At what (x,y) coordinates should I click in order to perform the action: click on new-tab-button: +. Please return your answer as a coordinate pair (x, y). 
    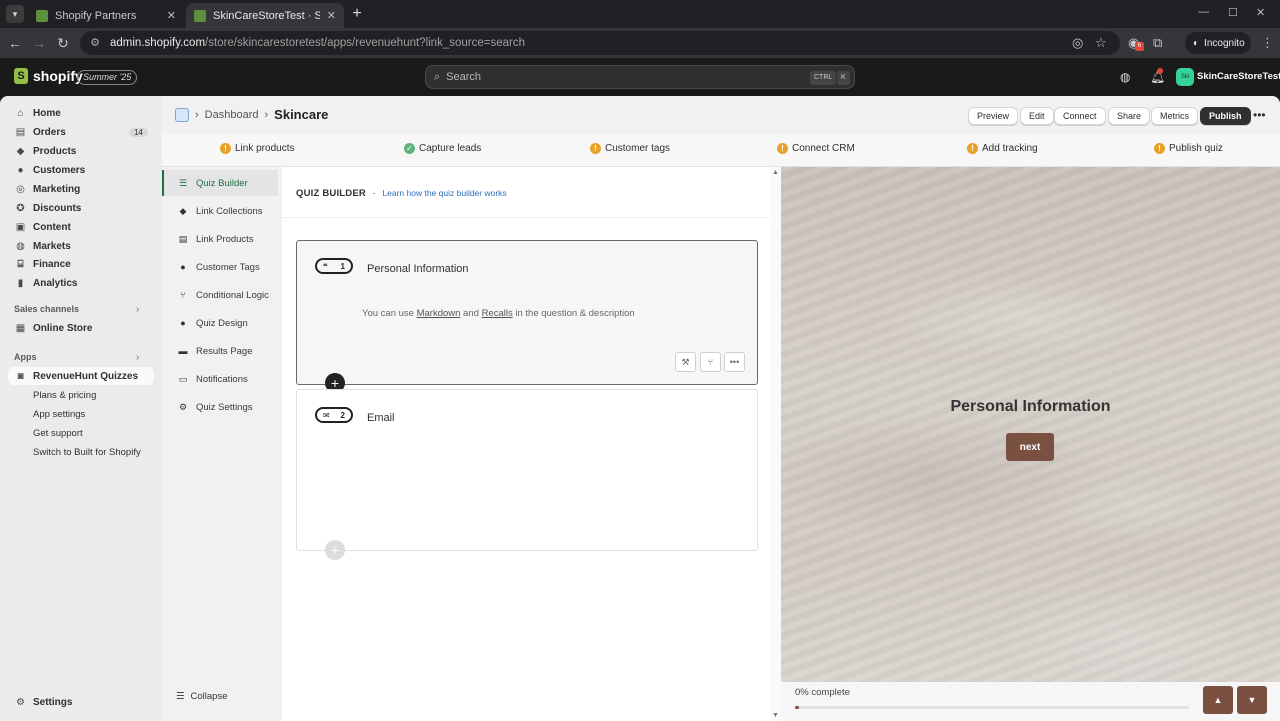
    Looking at the image, I should click on (357, 14).